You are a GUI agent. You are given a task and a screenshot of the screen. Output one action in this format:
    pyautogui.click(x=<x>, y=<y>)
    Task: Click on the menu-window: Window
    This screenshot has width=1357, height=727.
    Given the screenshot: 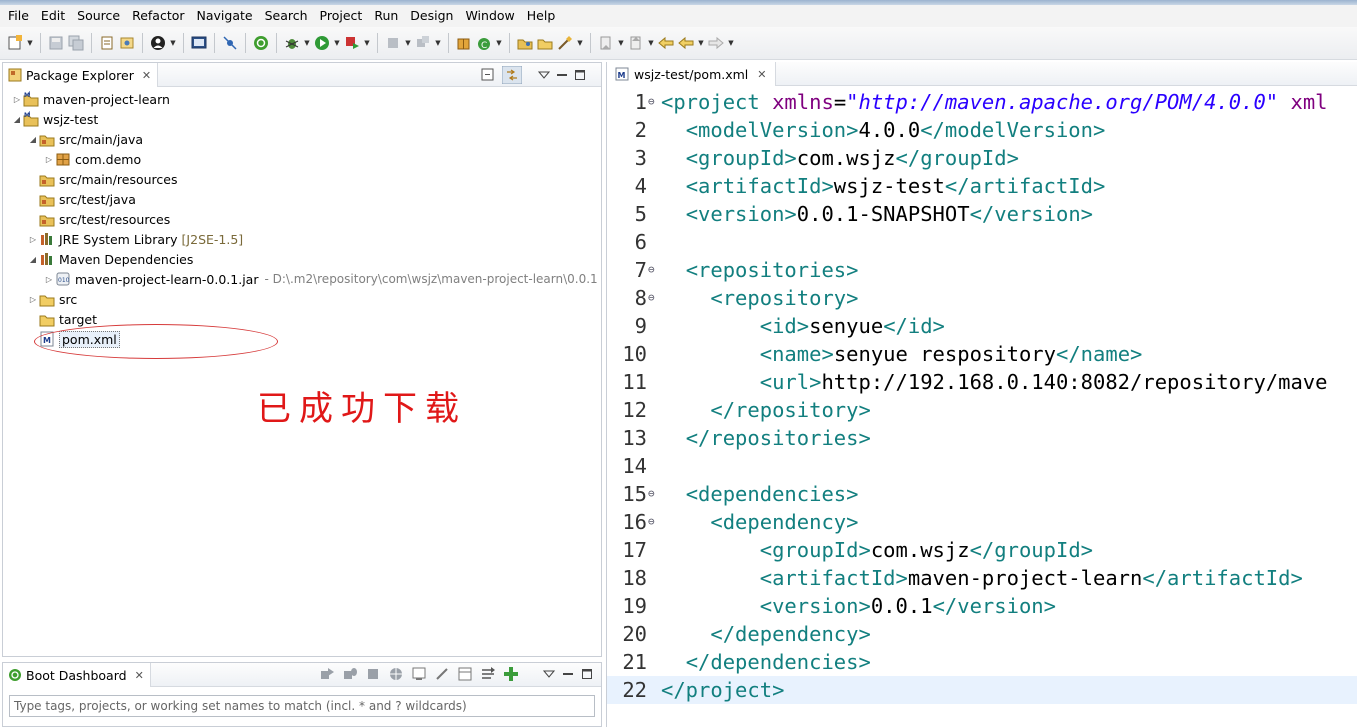 What is the action you would take?
    pyautogui.click(x=489, y=16)
    